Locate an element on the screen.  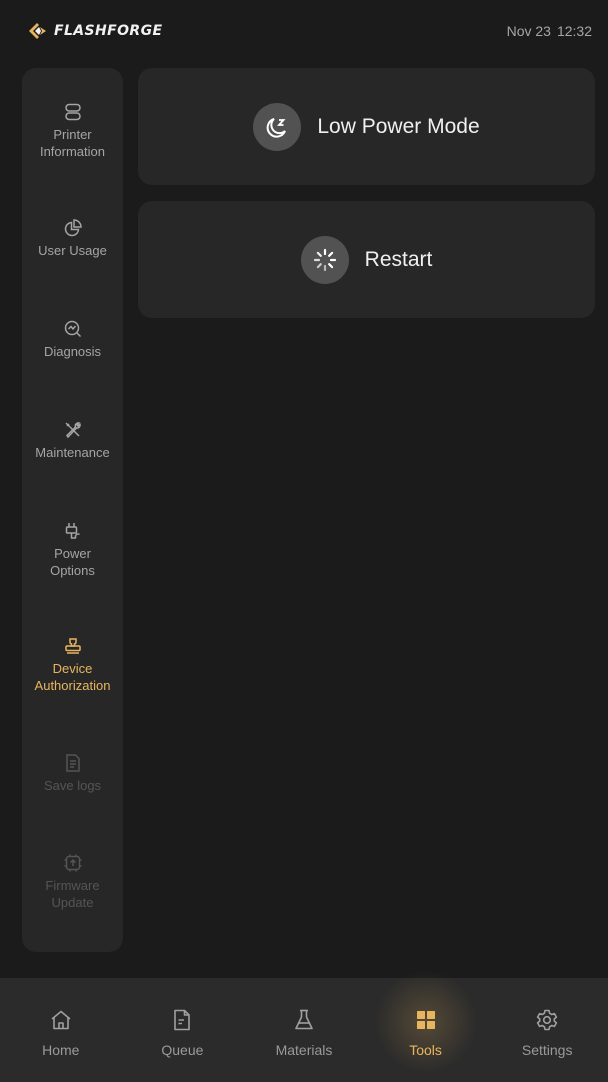
printer-info-icon is located at coordinates (72, 112).